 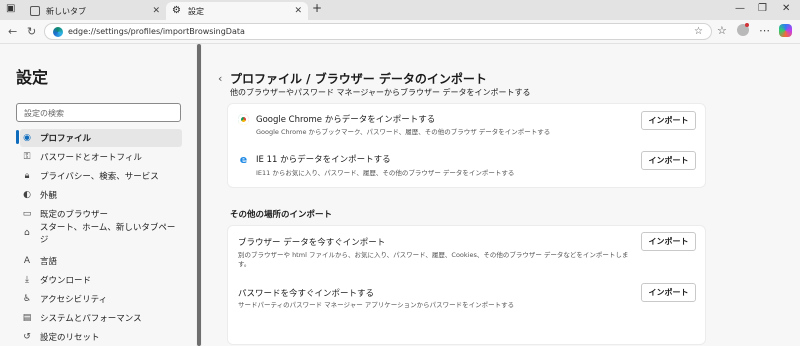 I want to click on new-tab-button: +, so click(x=317, y=8).